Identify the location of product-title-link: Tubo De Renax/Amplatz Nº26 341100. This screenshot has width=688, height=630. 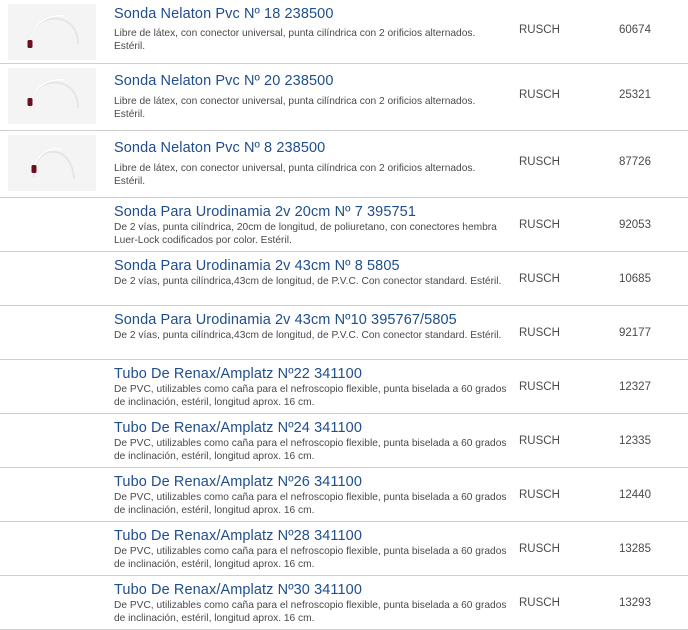
(238, 482).